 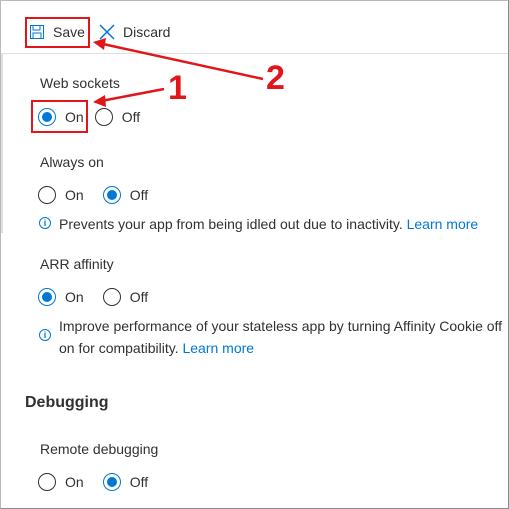 I want to click on arr-affinity-off-radio: Off, so click(x=125, y=297).